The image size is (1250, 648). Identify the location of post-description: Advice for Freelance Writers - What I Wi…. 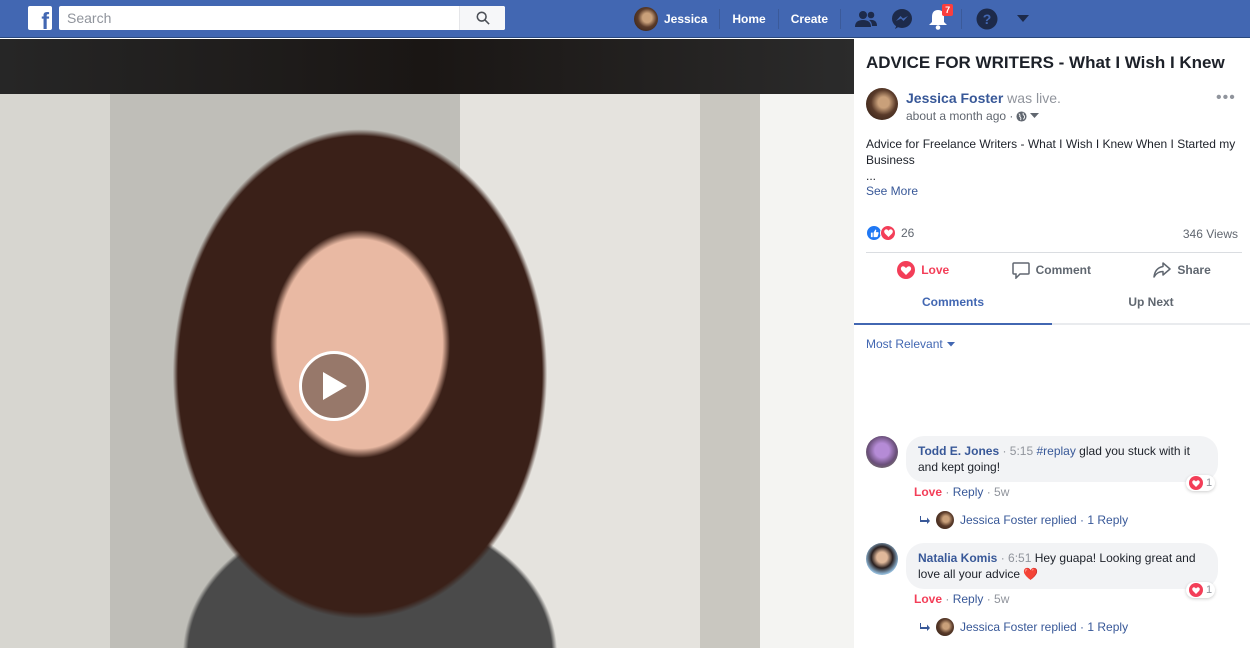
(1056, 160).